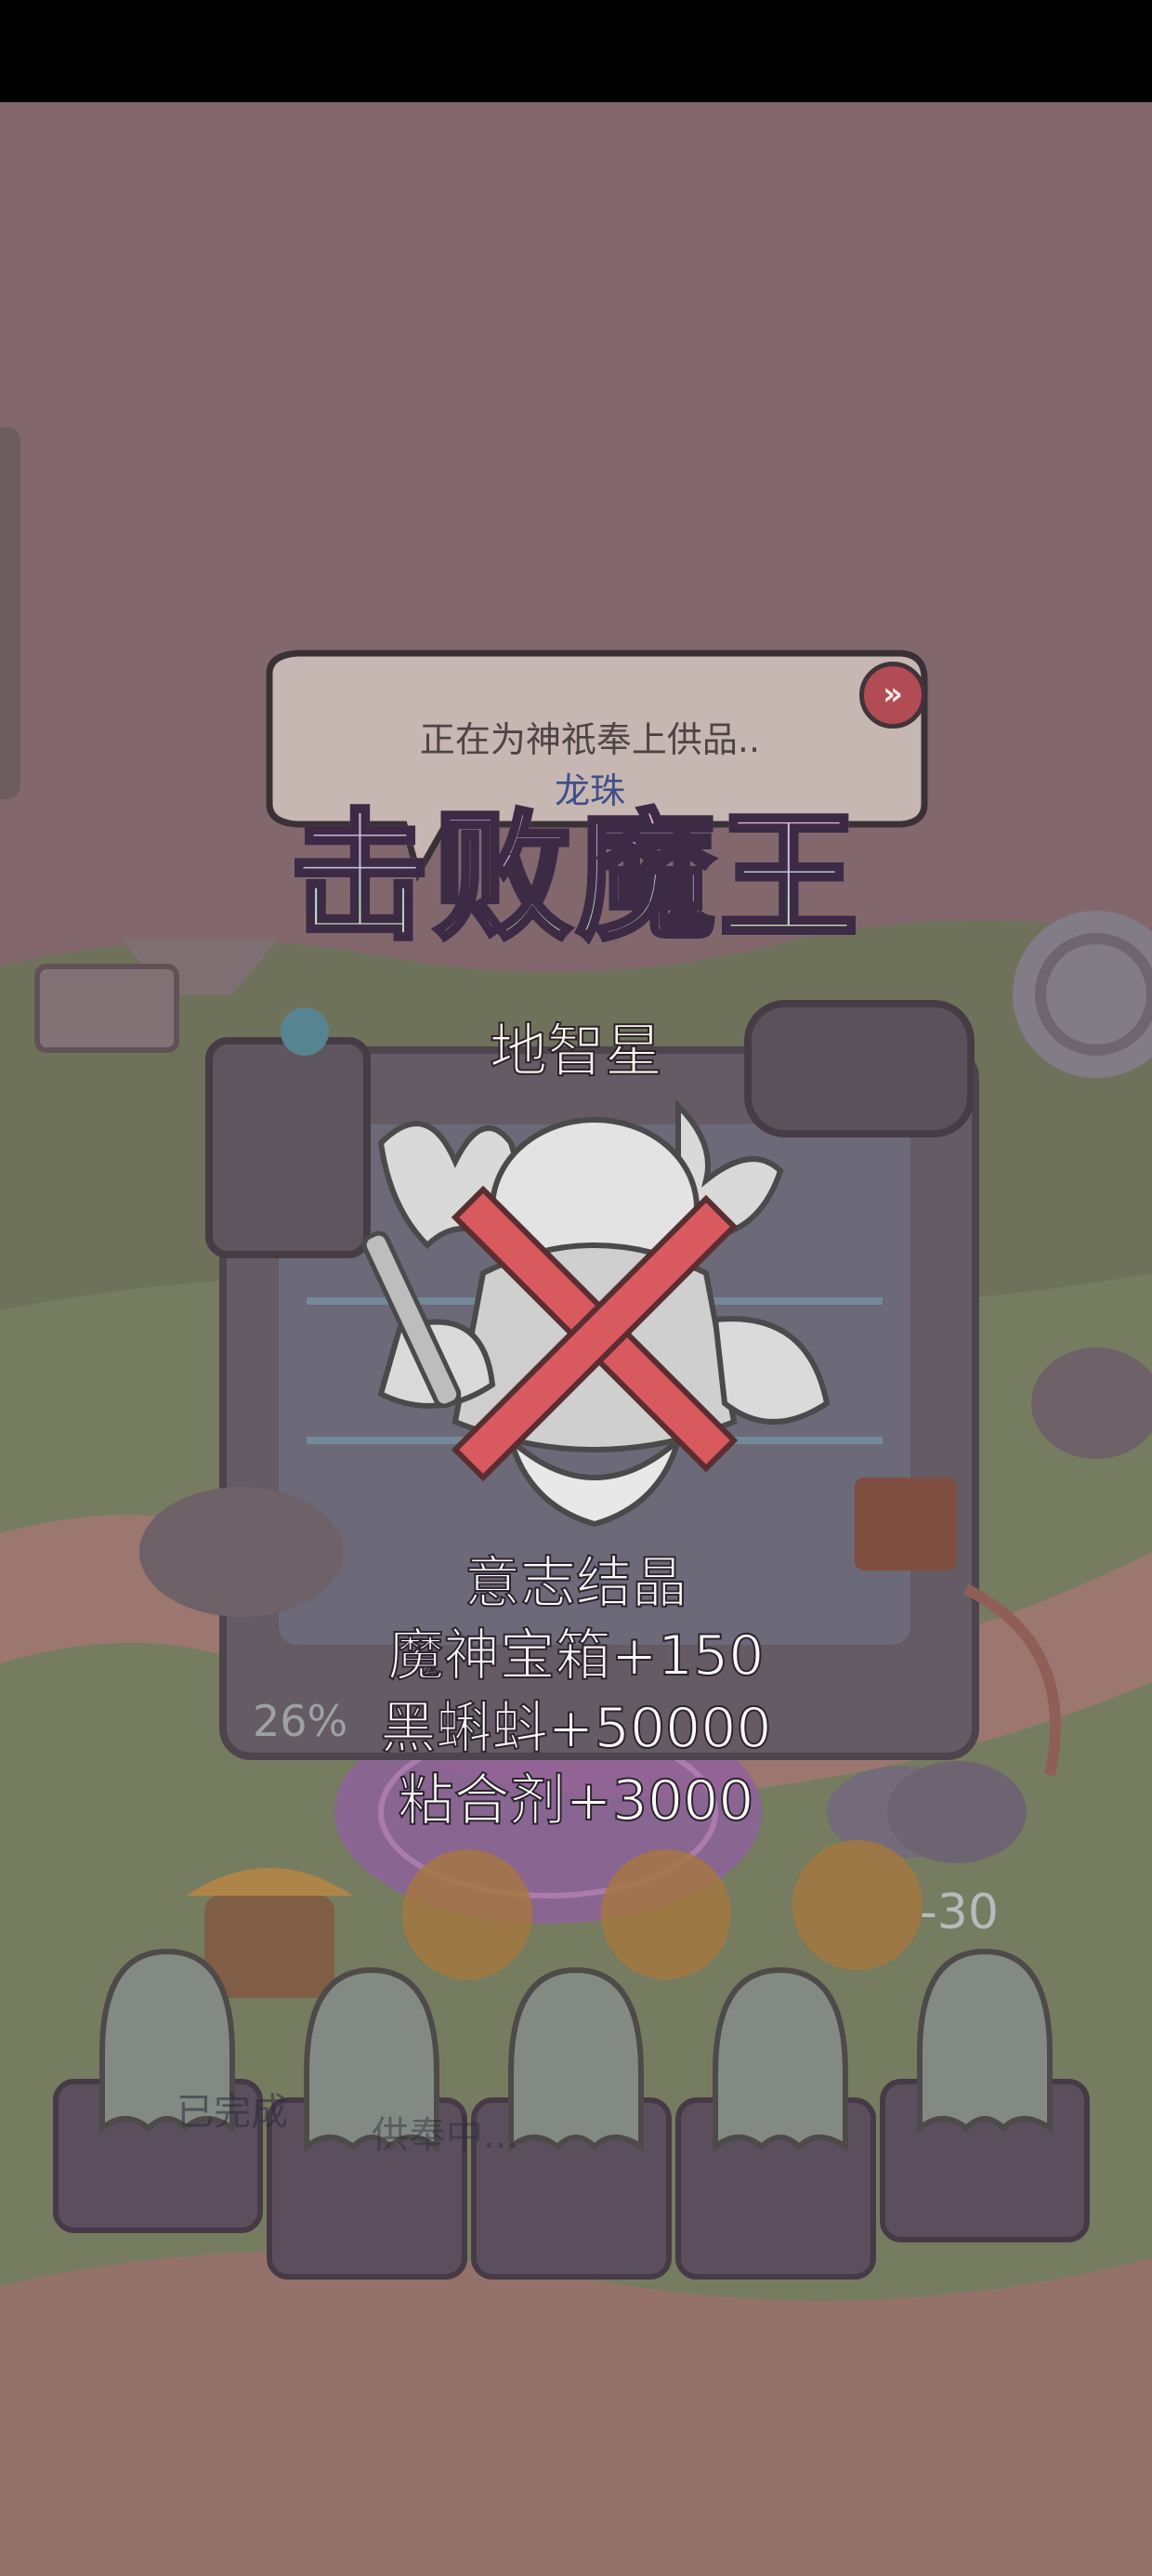  I want to click on reward-item: 黑蝌蚪+50000, so click(575, 1728).